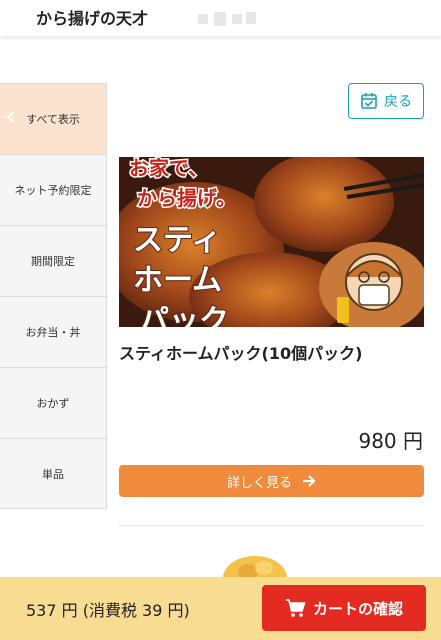  Describe the element at coordinates (390, 441) in the screenshot. I see `product-price: 980 円` at that location.